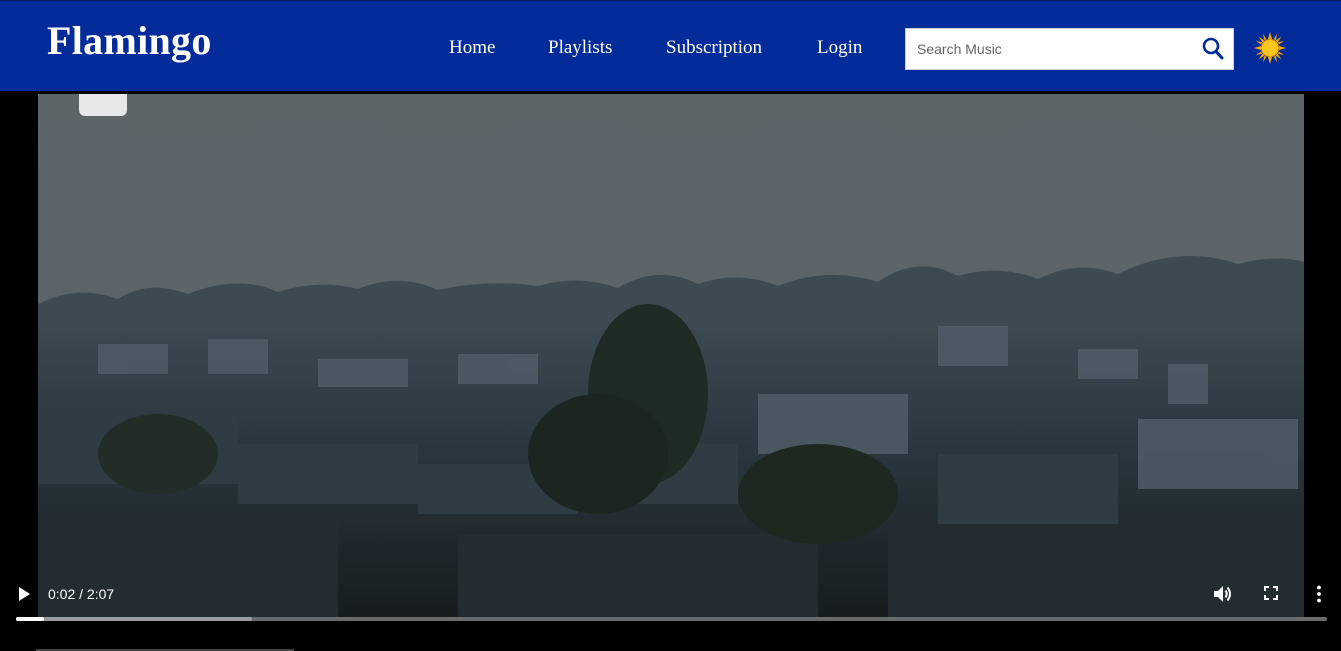 This screenshot has width=1341, height=651. I want to click on fullscreen-icon, so click(1271, 593).